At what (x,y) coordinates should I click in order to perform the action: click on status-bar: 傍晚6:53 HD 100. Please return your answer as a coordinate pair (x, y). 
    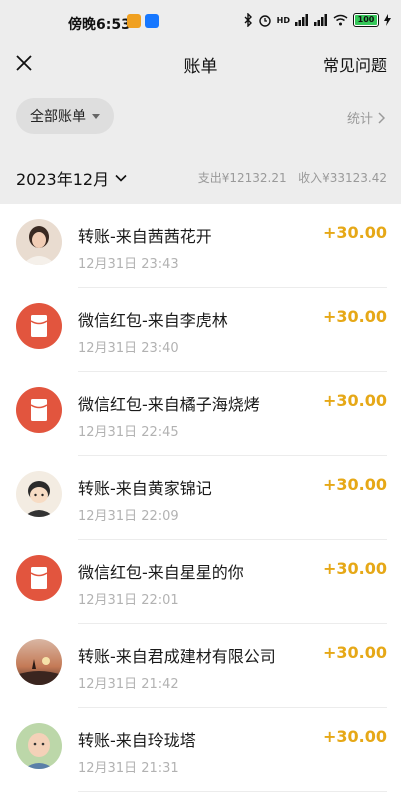
    Looking at the image, I should click on (200, 22).